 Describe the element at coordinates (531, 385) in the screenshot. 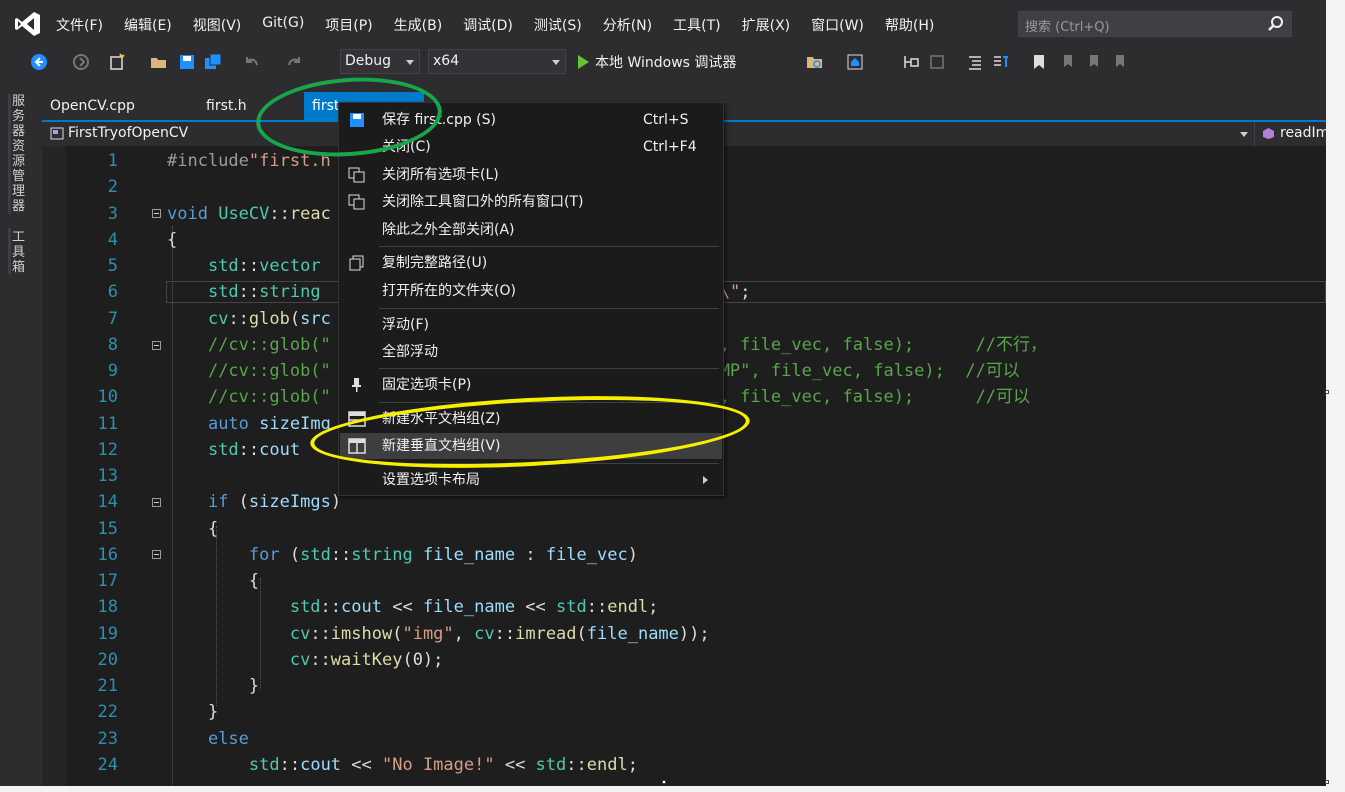

I see `menu-item-pin-tab: 固定选项卡(P)` at that location.